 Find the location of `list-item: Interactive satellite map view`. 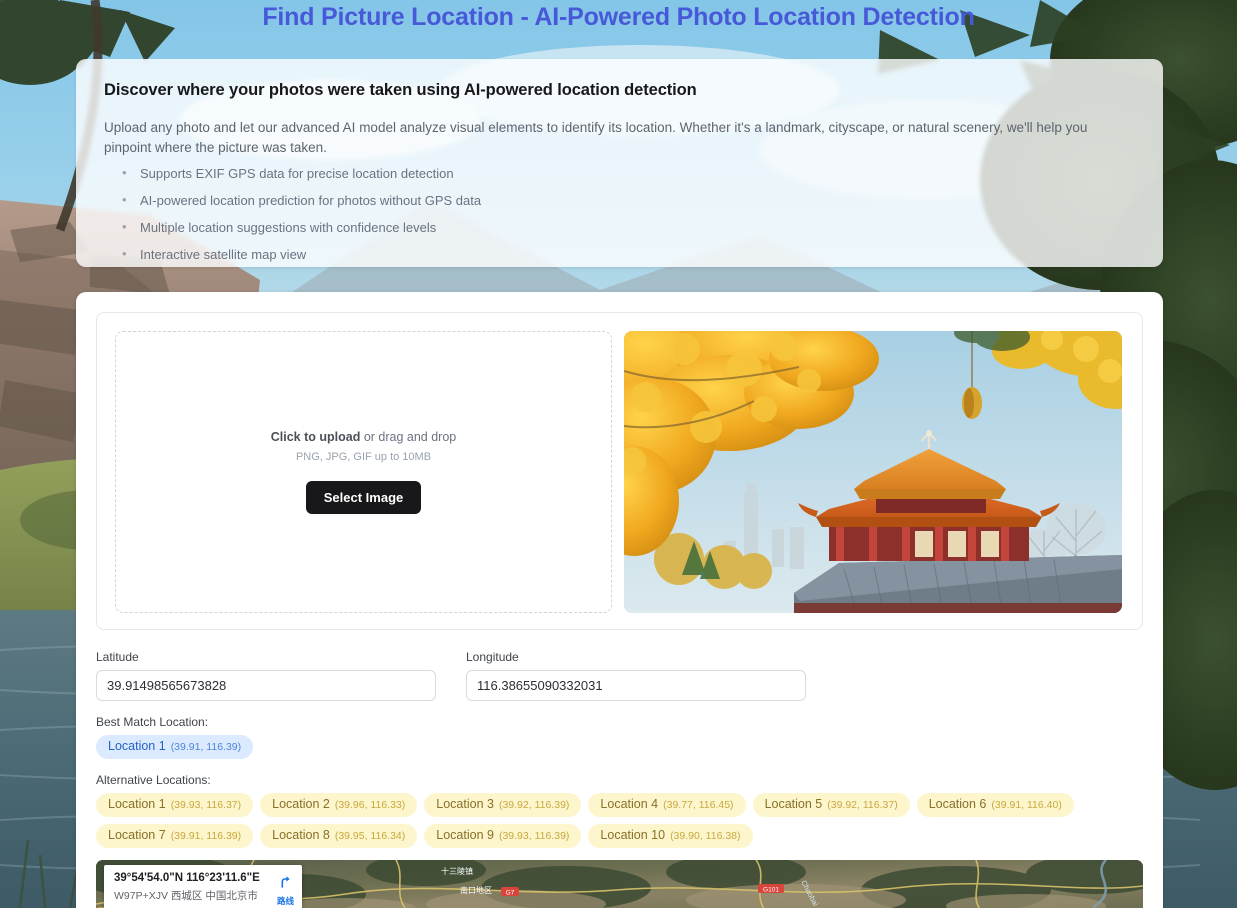

list-item: Interactive satellite map view is located at coordinates (623, 254).